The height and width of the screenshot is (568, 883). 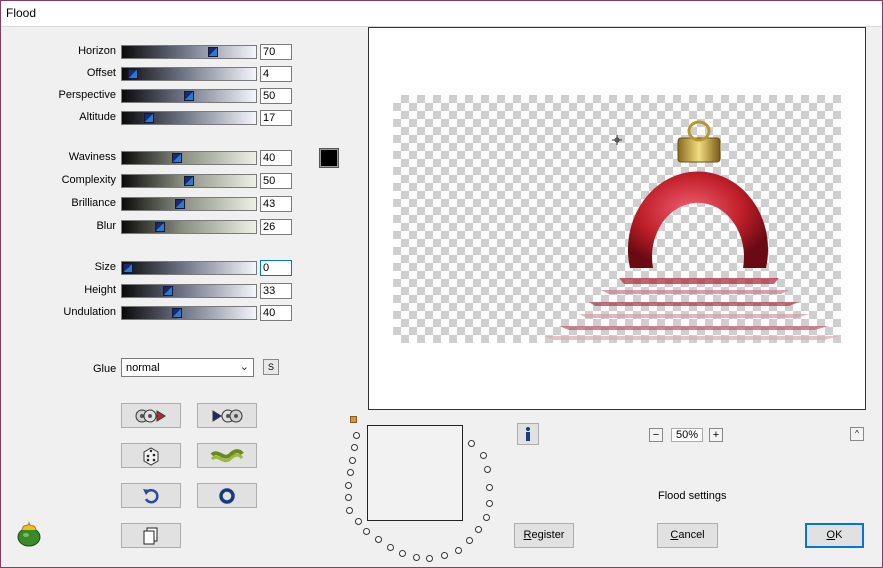 What do you see at coordinates (189, 74) in the screenshot?
I see `slider-track-offset` at bounding box center [189, 74].